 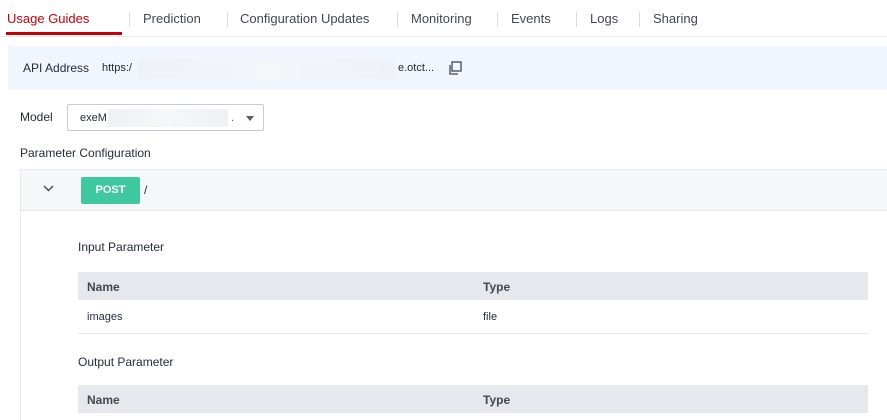 What do you see at coordinates (93, 118) in the screenshot?
I see `model-value-prefix: exeM` at bounding box center [93, 118].